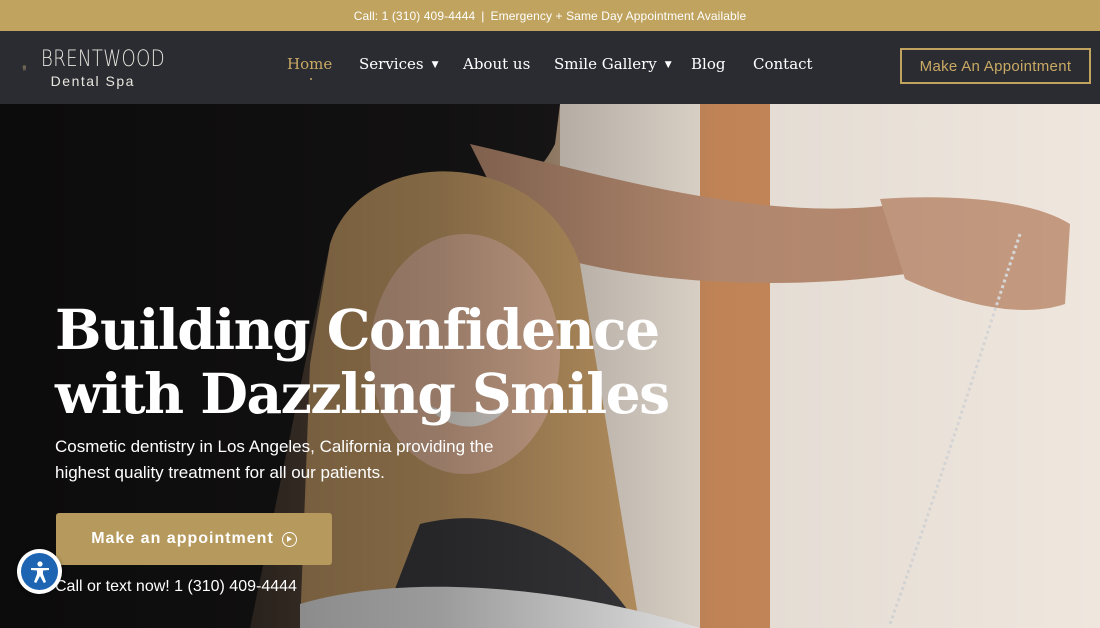 The width and height of the screenshot is (1100, 628). I want to click on brand-name-line2: Dental Spa, so click(92, 80).